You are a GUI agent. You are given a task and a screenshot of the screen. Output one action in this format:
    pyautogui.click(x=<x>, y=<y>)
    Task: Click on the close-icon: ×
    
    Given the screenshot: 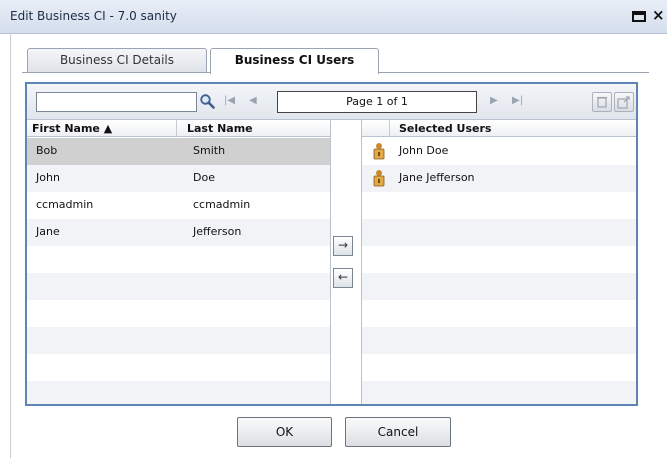 What is the action you would take?
    pyautogui.click(x=658, y=15)
    